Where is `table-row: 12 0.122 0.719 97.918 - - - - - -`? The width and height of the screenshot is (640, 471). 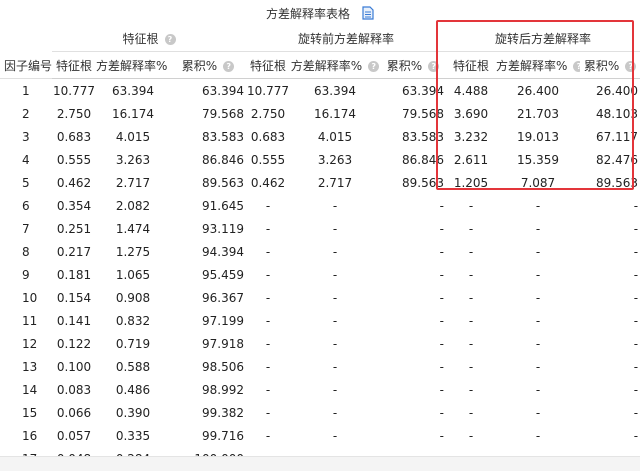 table-row: 12 0.122 0.719 97.918 - - - - - - is located at coordinates (320, 343).